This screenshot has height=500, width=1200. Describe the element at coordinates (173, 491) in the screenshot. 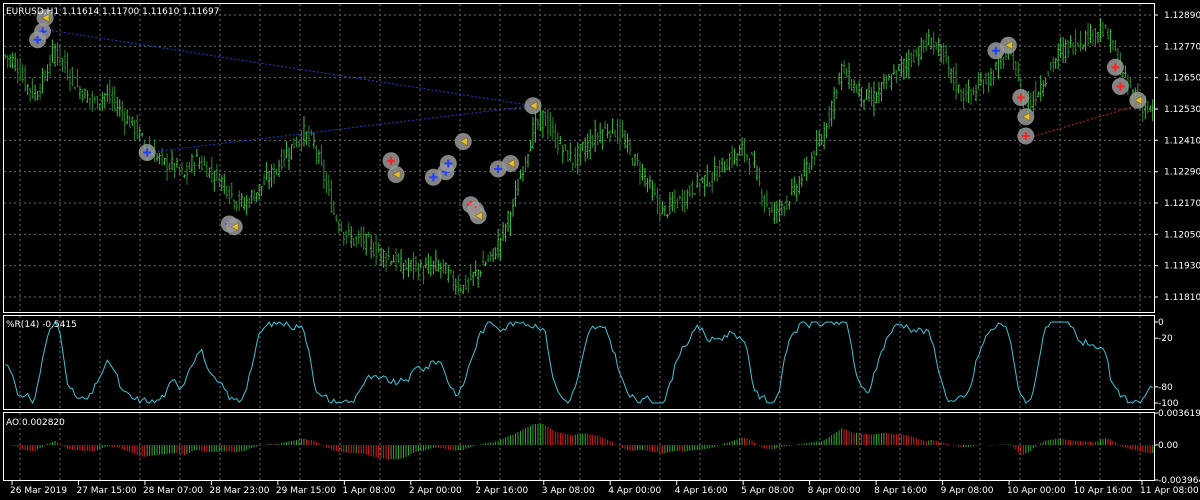

I see `time-tick-label: 28 Mar 07:00` at that location.